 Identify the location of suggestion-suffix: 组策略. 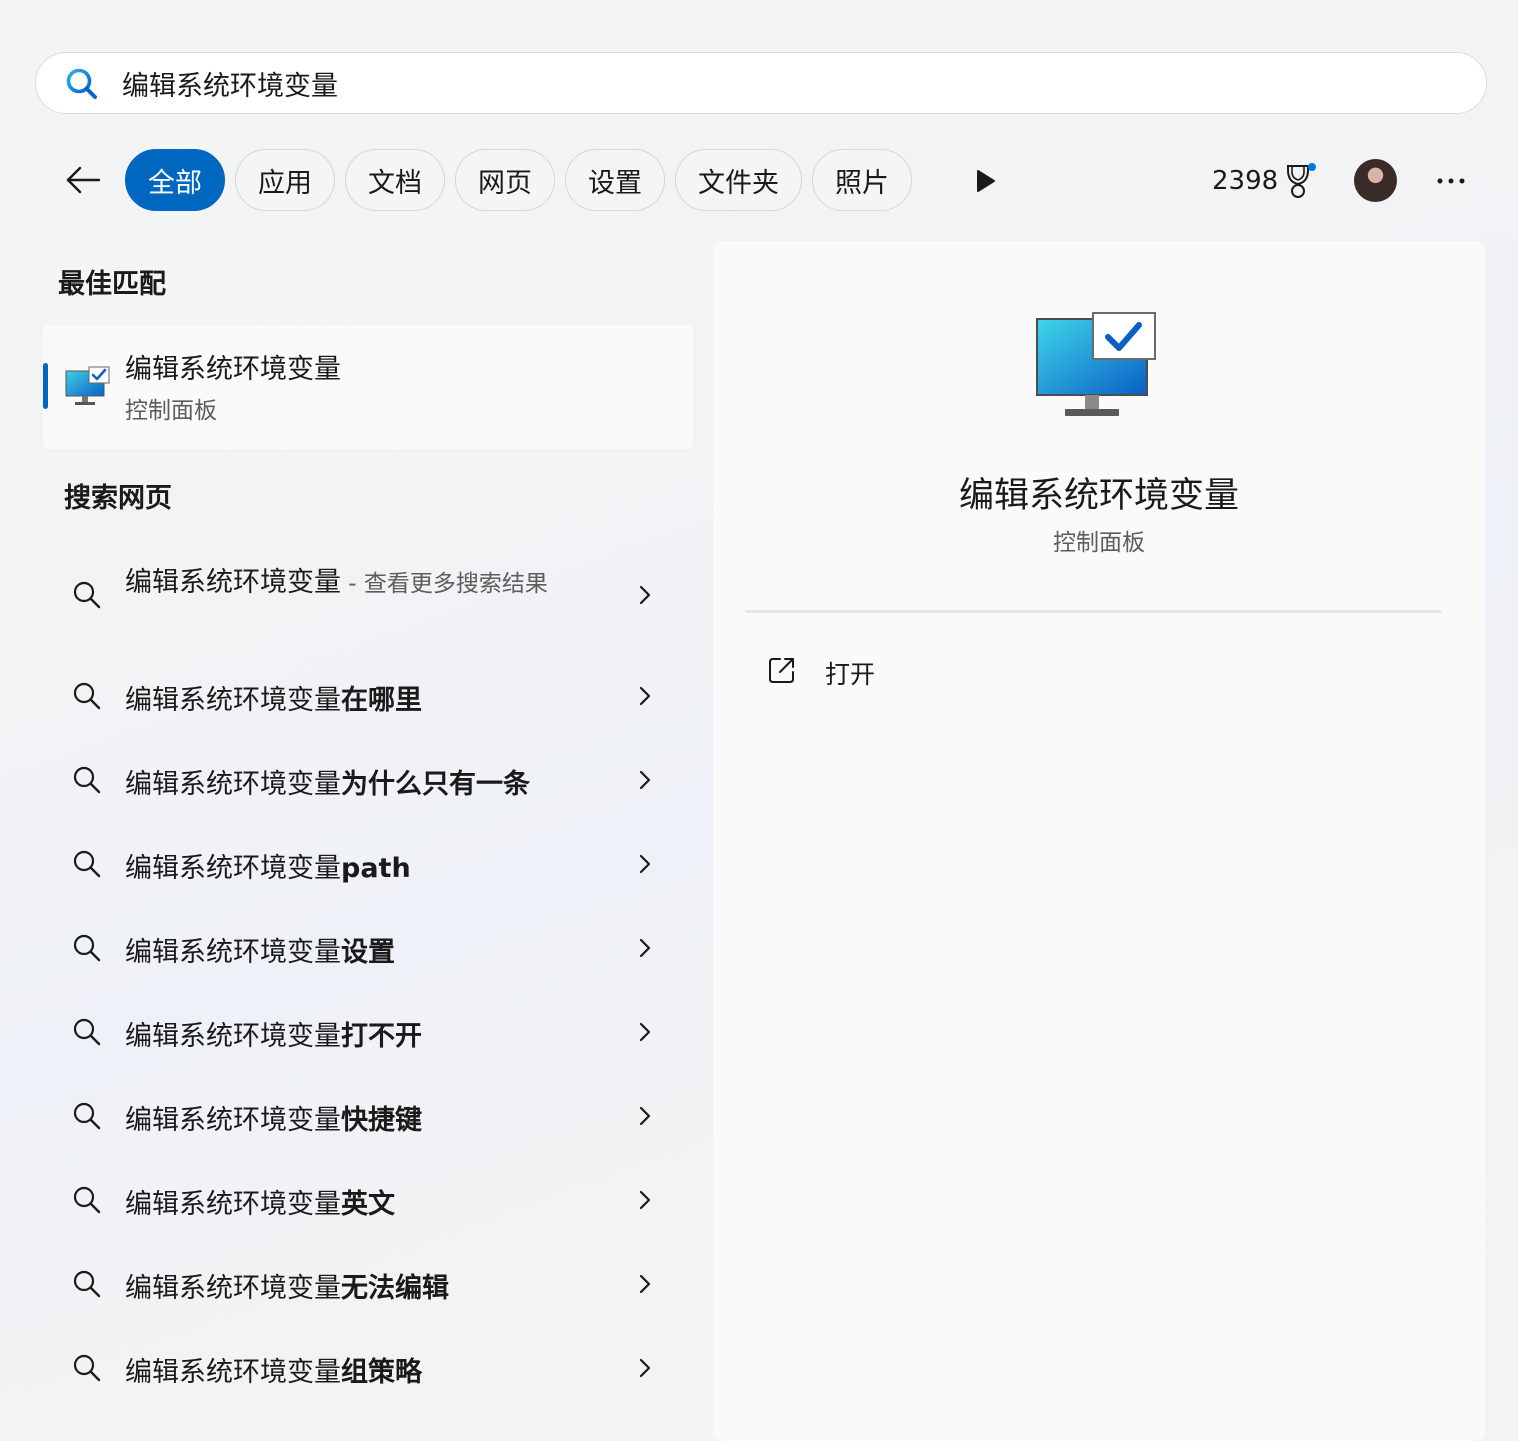
(381, 1372).